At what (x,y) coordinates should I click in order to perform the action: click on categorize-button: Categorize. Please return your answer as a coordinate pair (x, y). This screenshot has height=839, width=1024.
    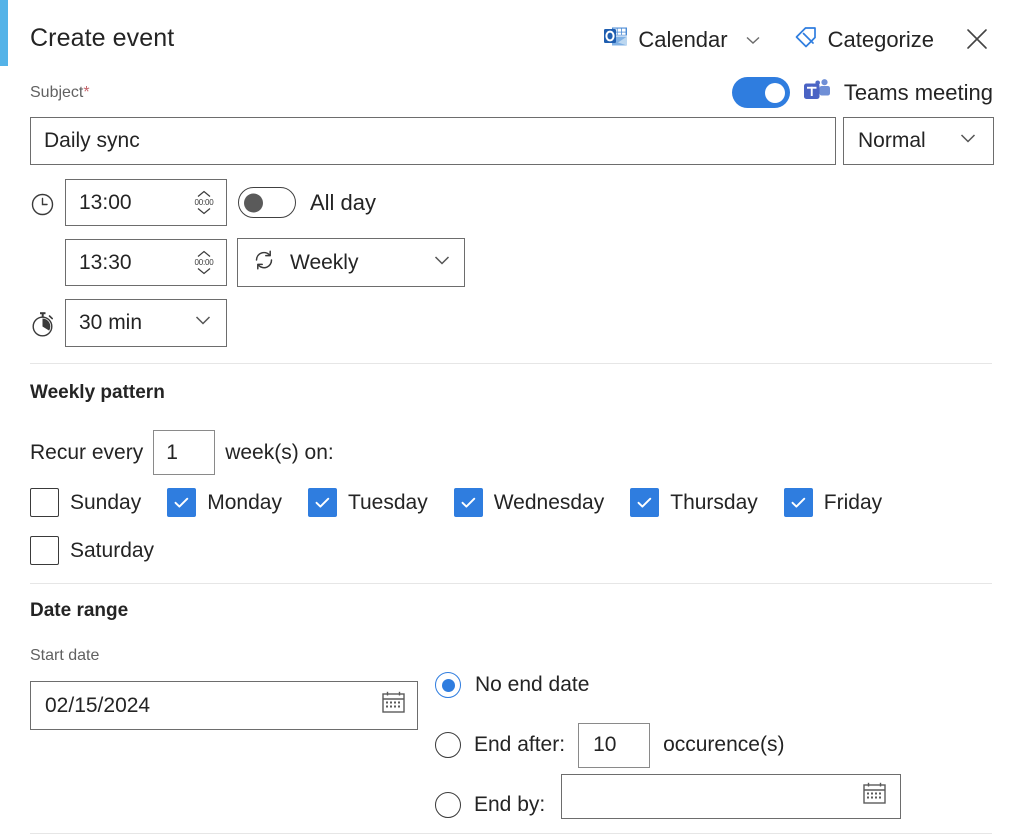
    Looking at the image, I should click on (863, 40).